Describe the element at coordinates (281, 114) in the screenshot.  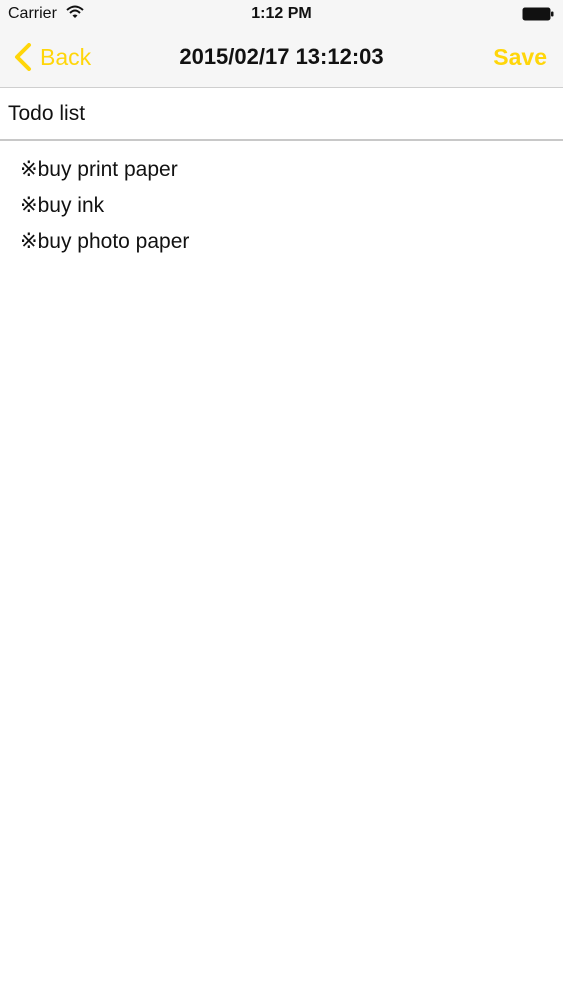
I see `note-title-field: Todo list` at that location.